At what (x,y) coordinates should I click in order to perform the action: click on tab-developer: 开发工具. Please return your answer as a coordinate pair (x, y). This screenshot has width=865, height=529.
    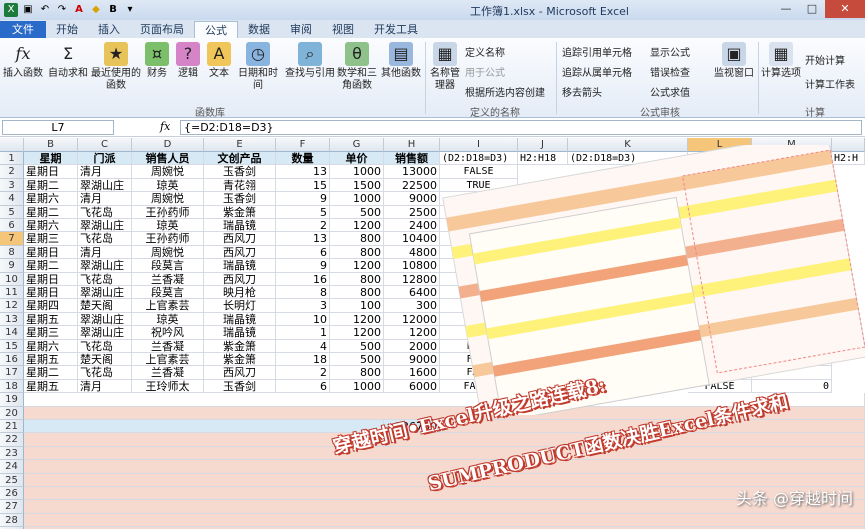
    Looking at the image, I should click on (396, 29).